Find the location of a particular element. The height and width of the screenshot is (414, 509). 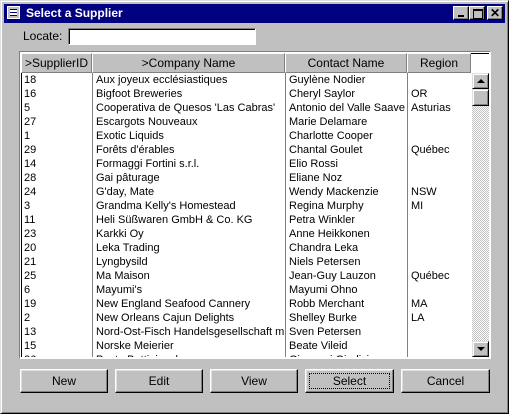

cancel-button: Cancel is located at coordinates (445, 381).